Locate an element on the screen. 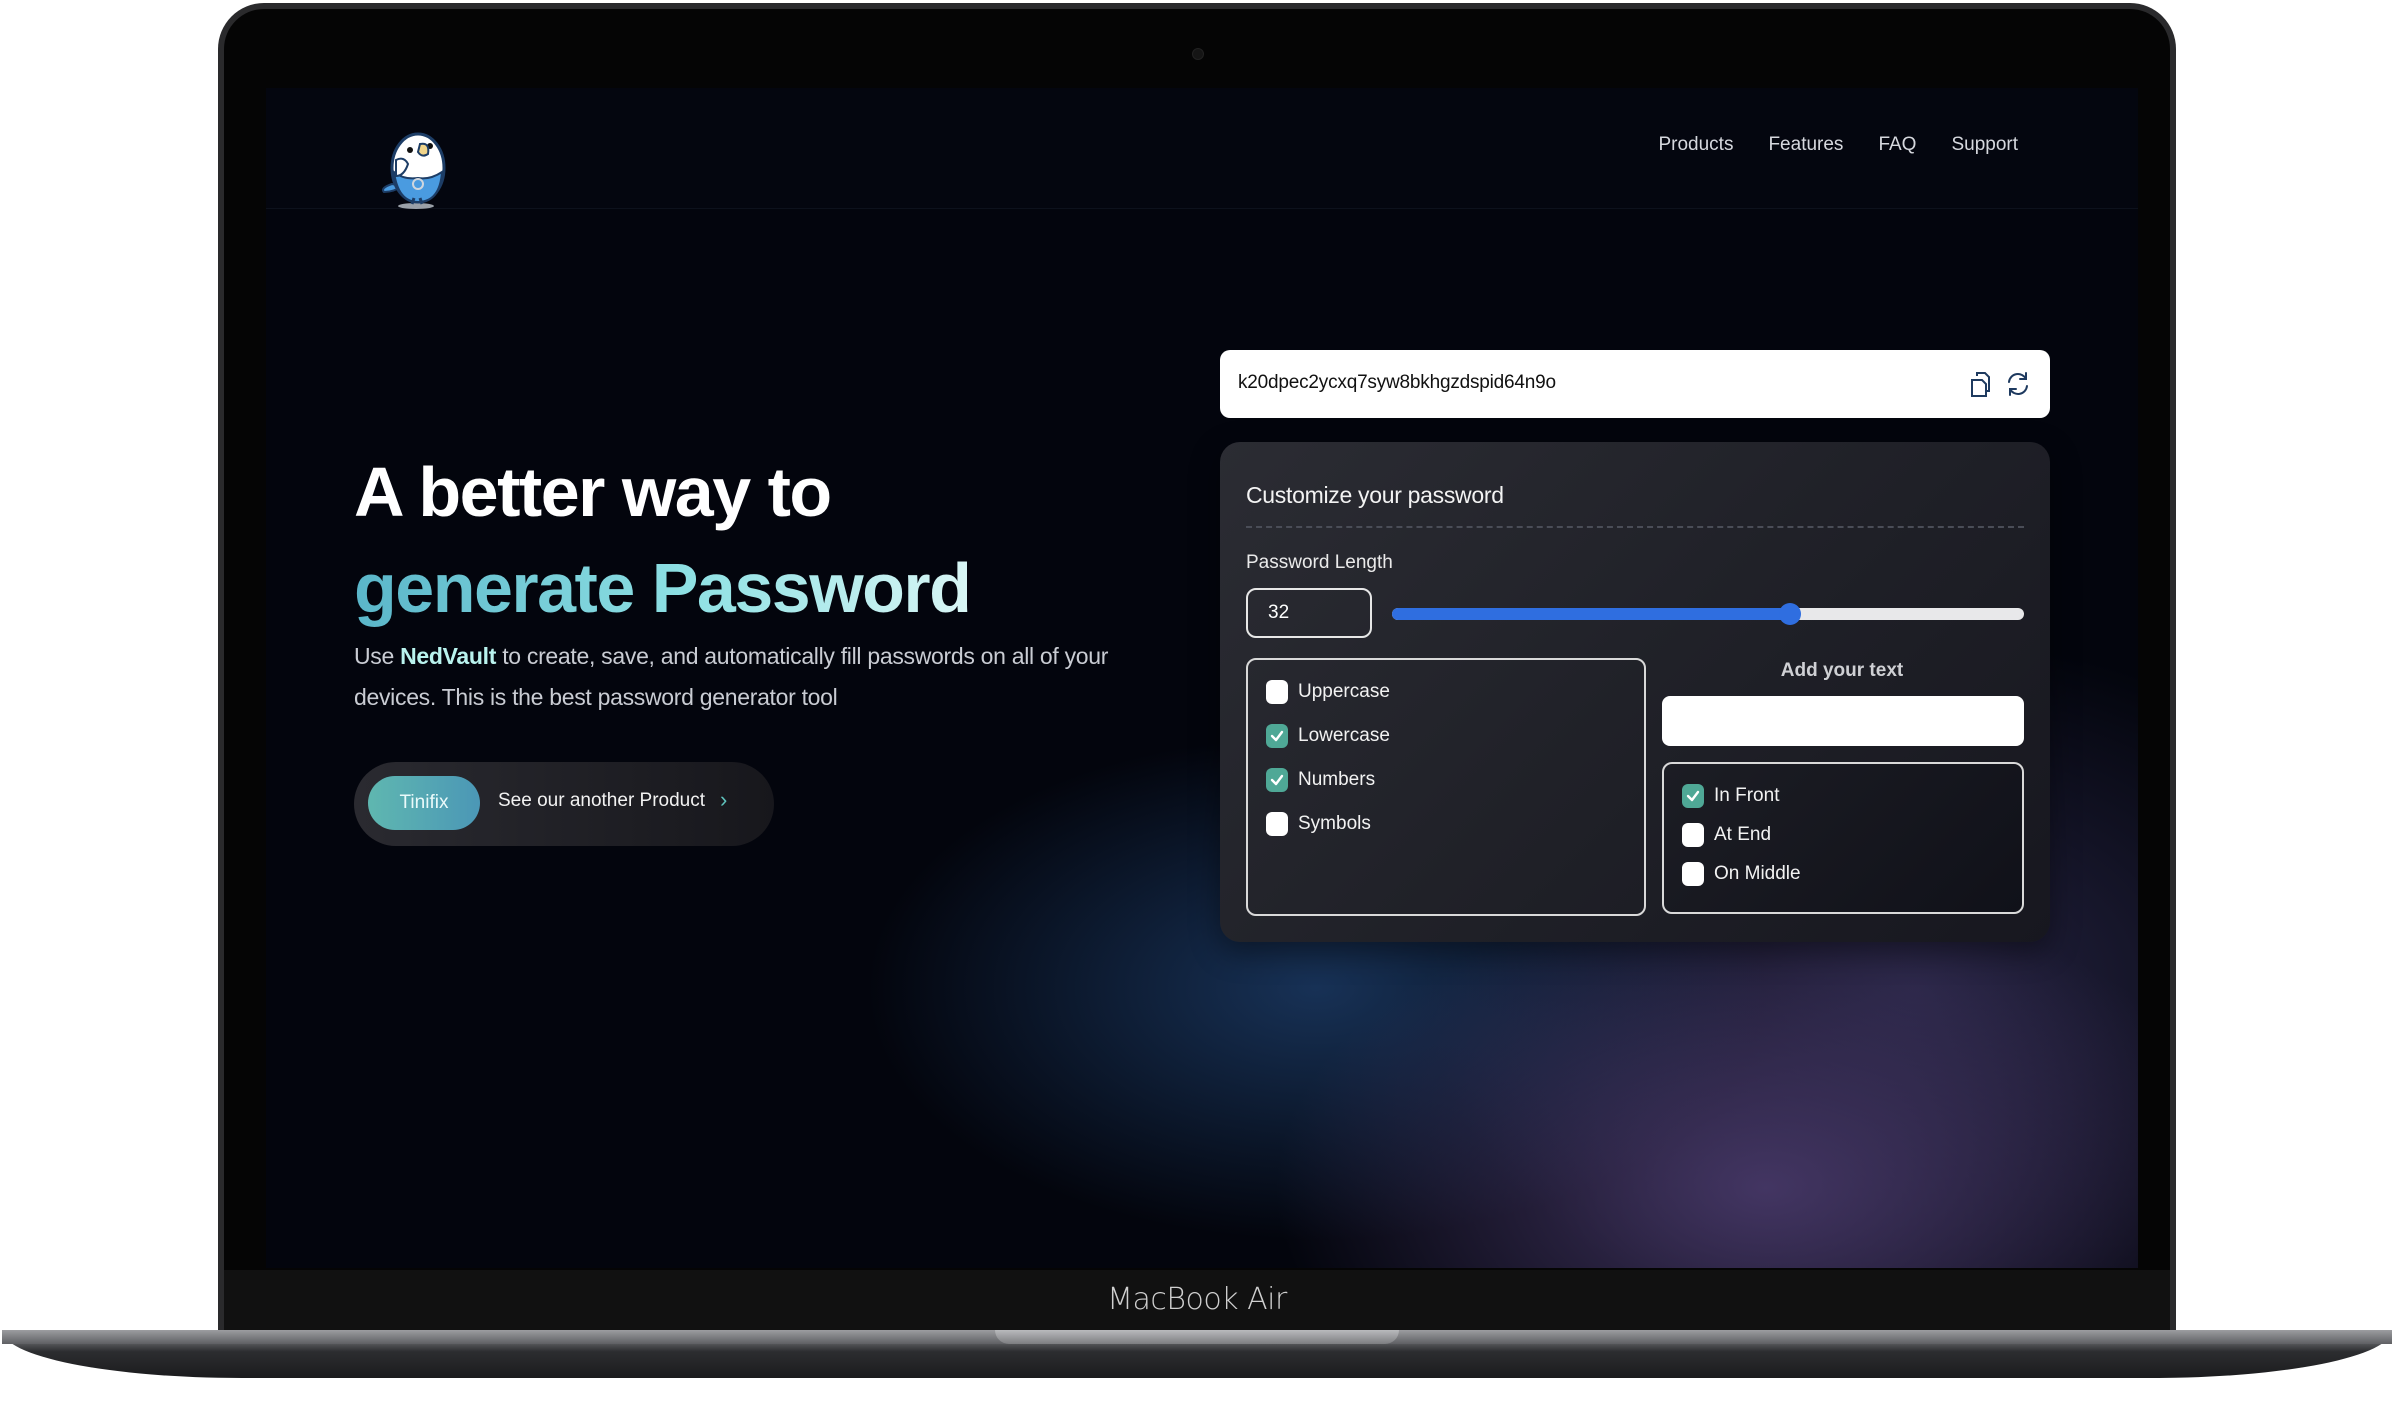 The height and width of the screenshot is (1408, 2394). slider-fill is located at coordinates (1591, 614).